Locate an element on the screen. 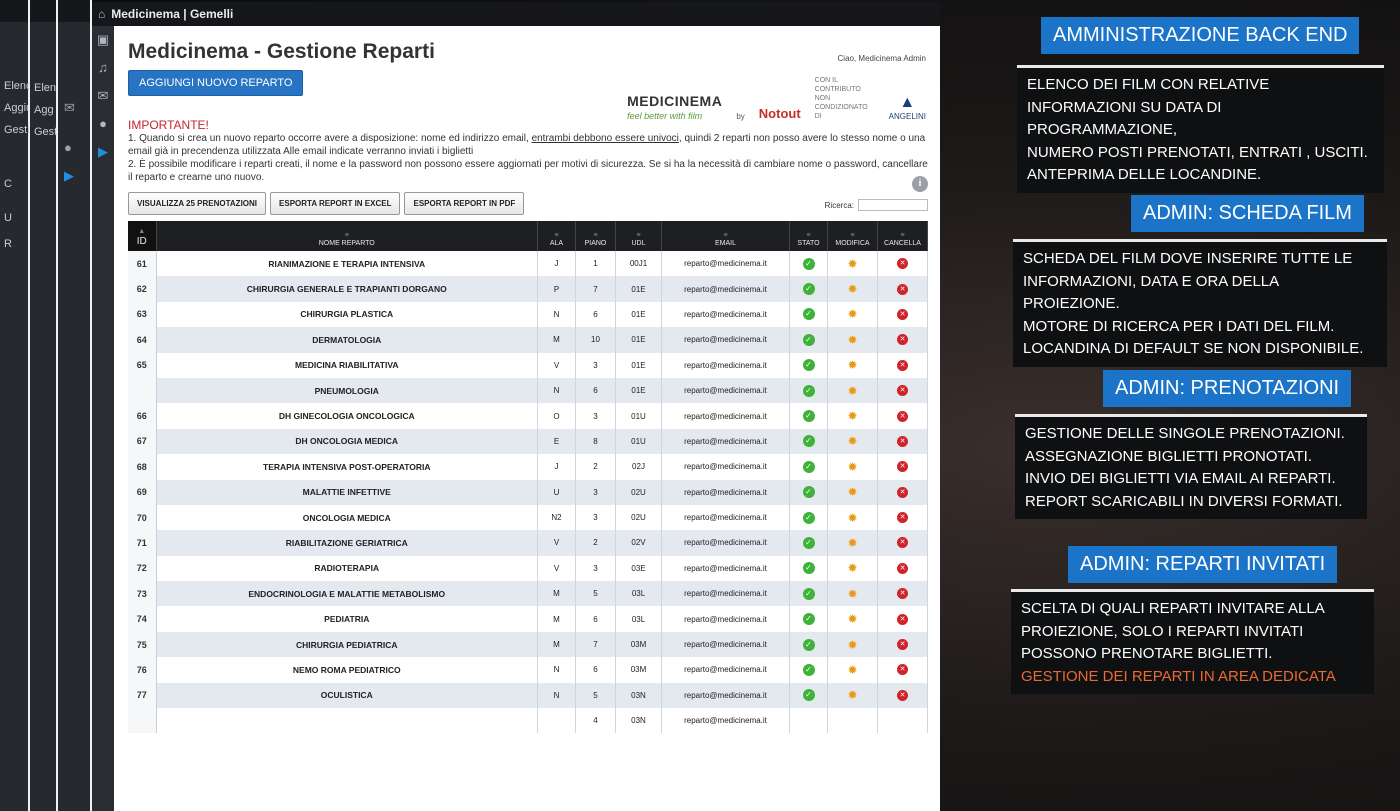  add-department-button: AGGIUNGI NUOVO REPARTO is located at coordinates (216, 83).